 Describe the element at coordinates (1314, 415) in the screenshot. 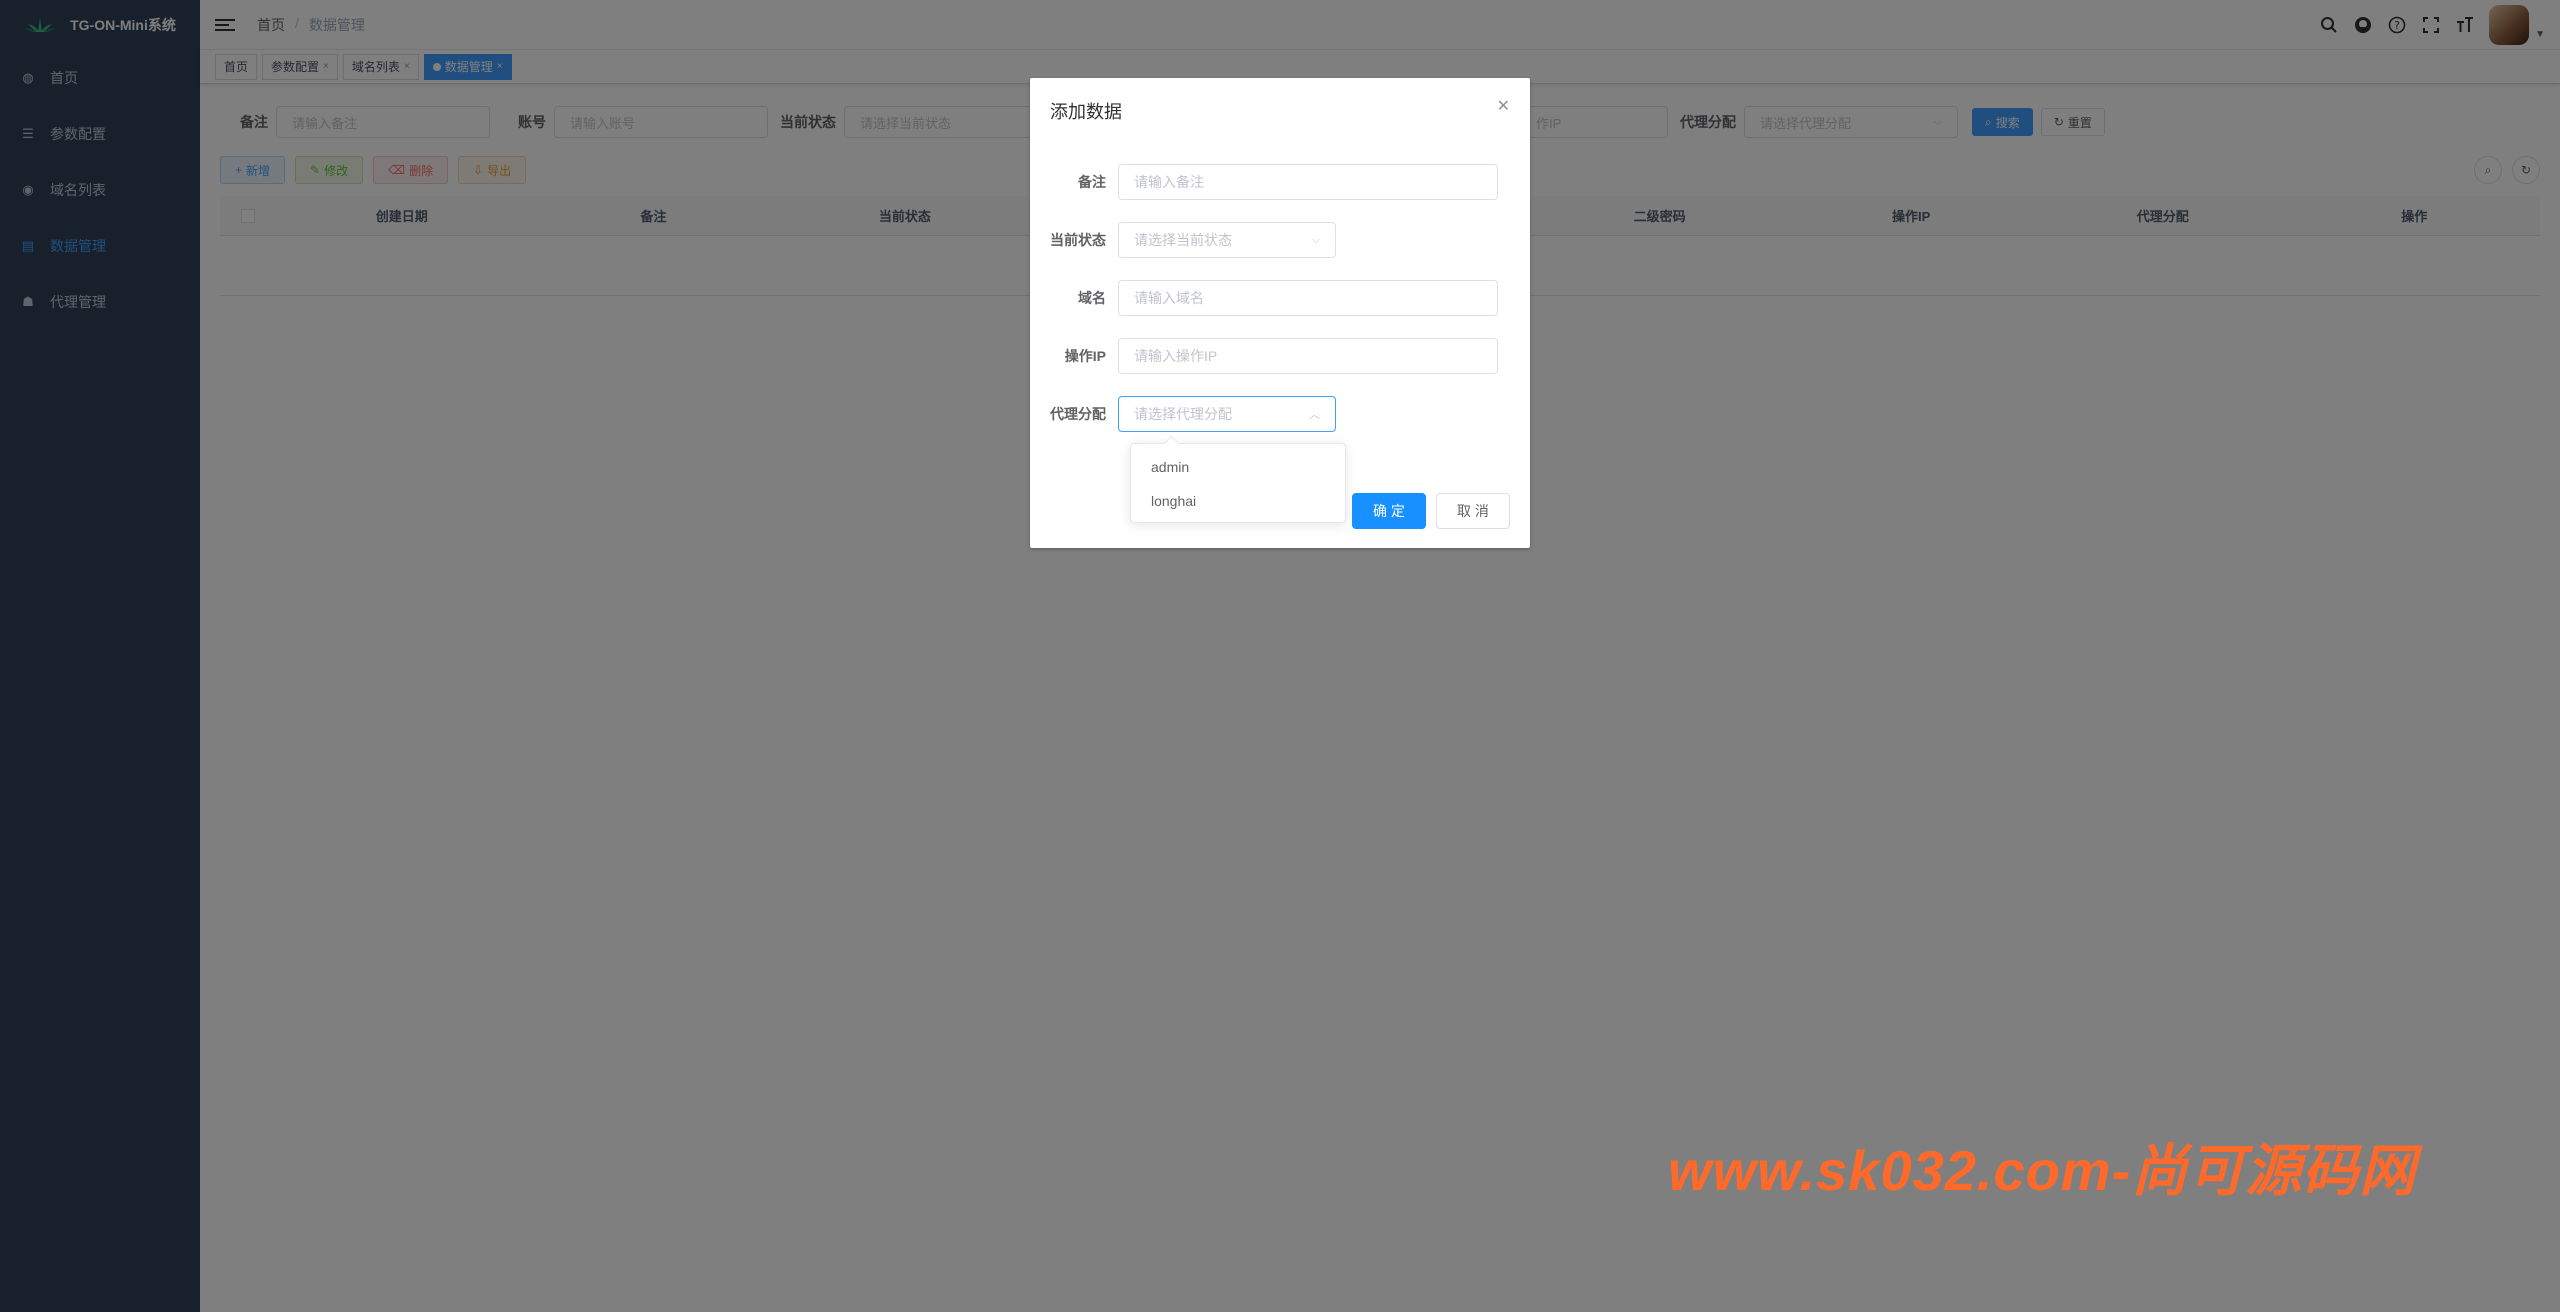

I see `chevron-up-icon: ︿` at that location.